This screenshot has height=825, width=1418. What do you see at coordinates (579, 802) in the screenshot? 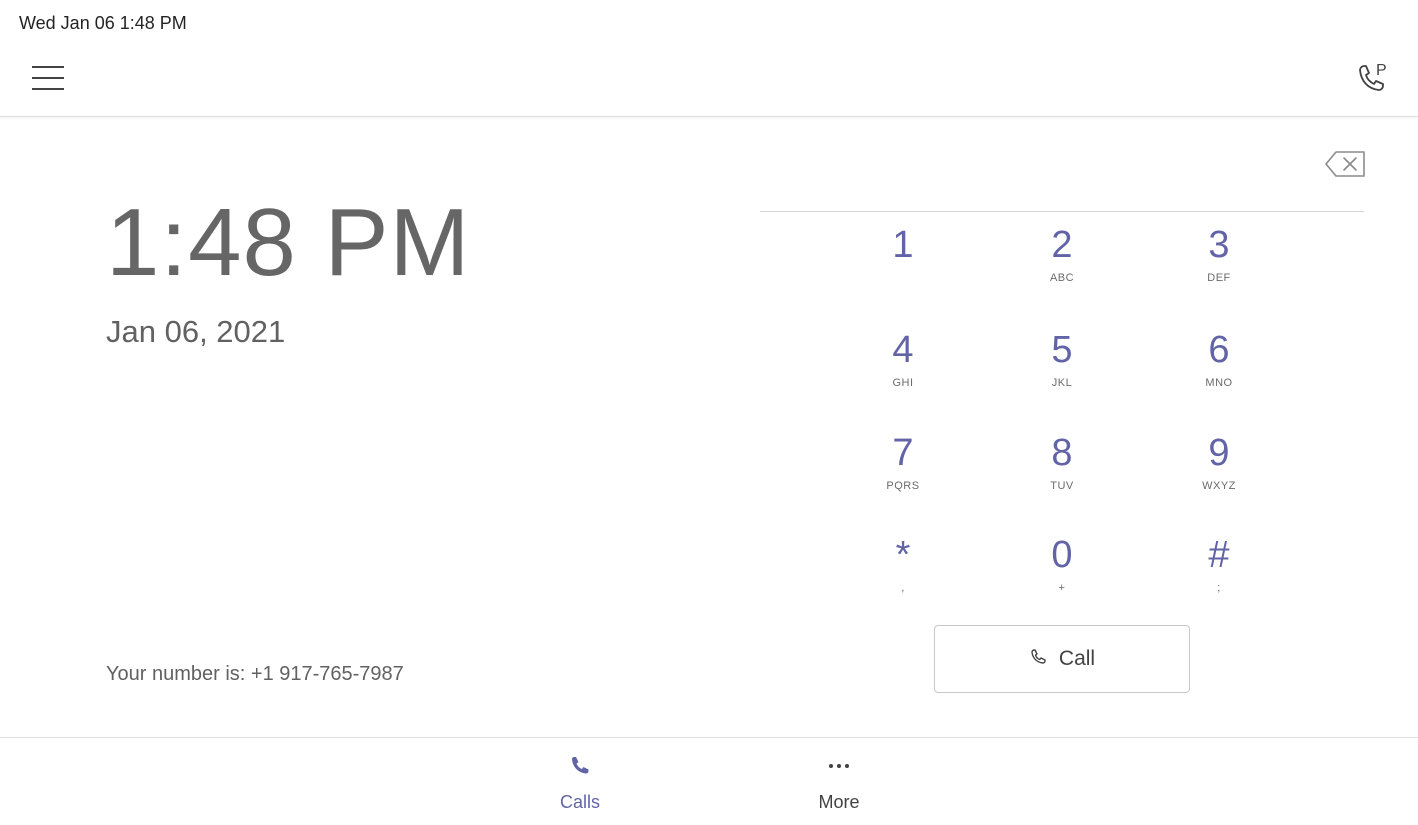
I see `nav-label-calls: Calls` at bounding box center [579, 802].